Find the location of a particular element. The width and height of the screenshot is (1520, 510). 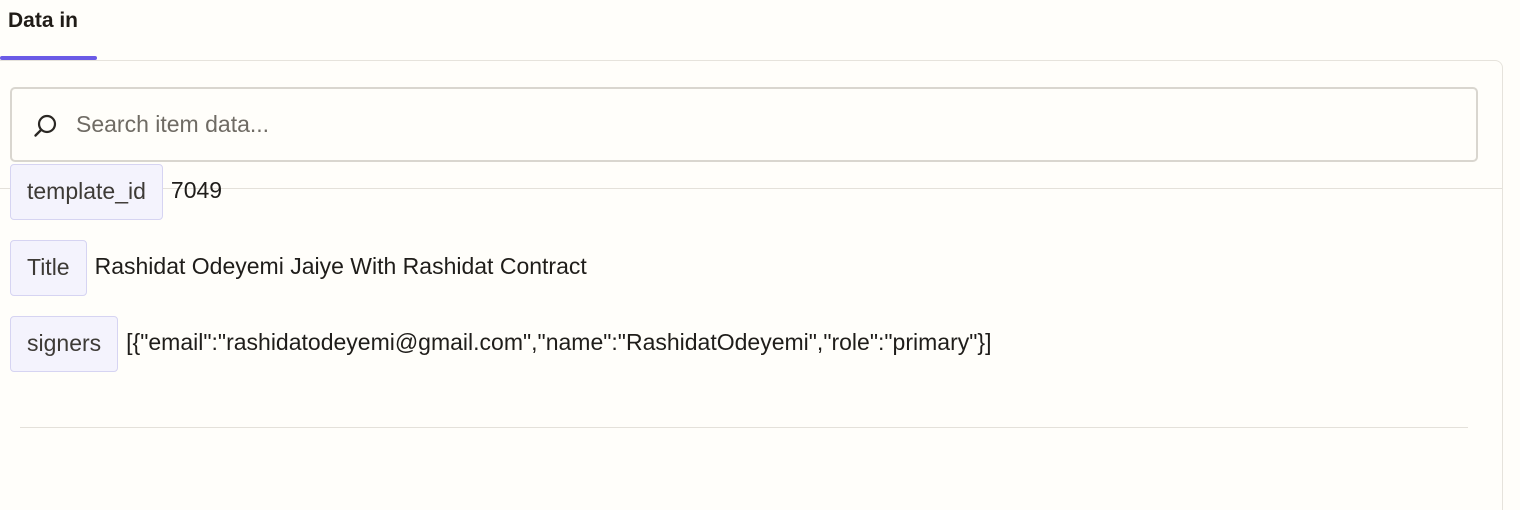

tab-strip: Data in is located at coordinates (760, 30).